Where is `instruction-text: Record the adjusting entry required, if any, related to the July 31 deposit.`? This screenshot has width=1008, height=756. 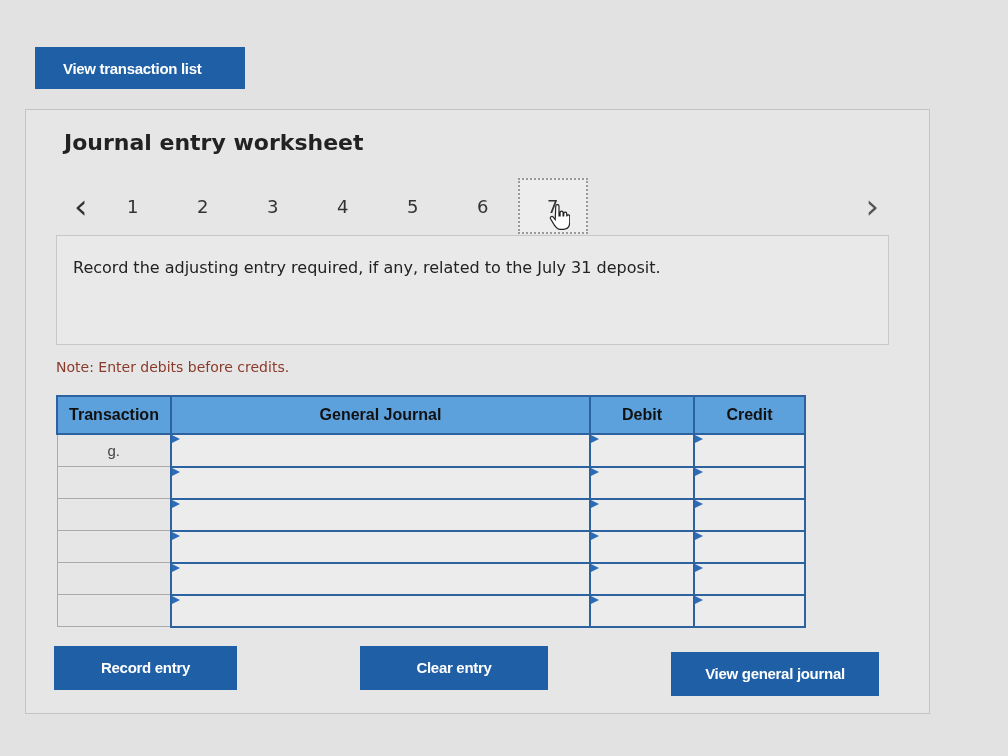 instruction-text: Record the adjusting entry required, if any, related to the July 31 deposit. is located at coordinates (367, 267).